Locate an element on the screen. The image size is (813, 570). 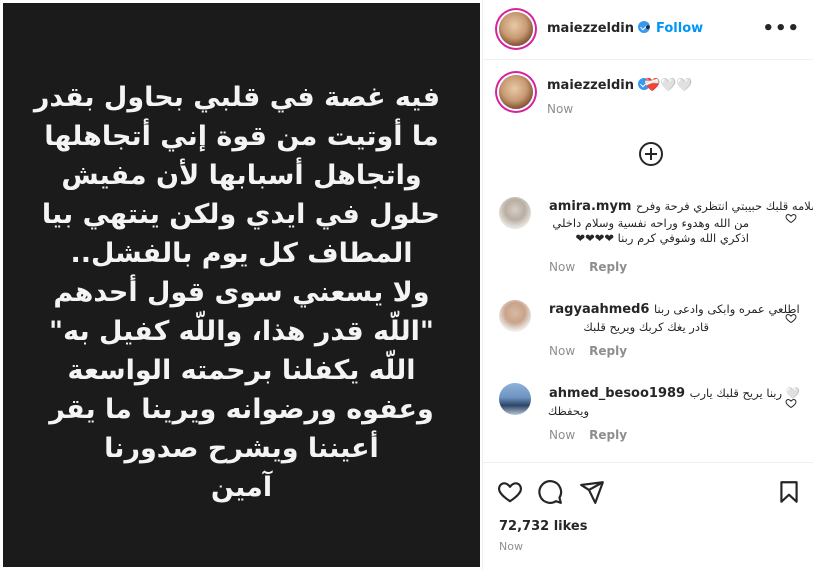
caption-username: maiezzeldin is located at coordinates (599, 85).